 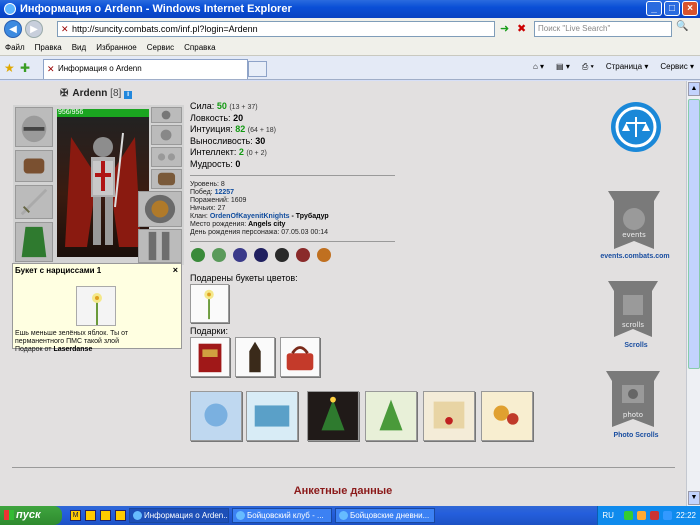 I want to click on weapon-slot, so click(x=34, y=202).